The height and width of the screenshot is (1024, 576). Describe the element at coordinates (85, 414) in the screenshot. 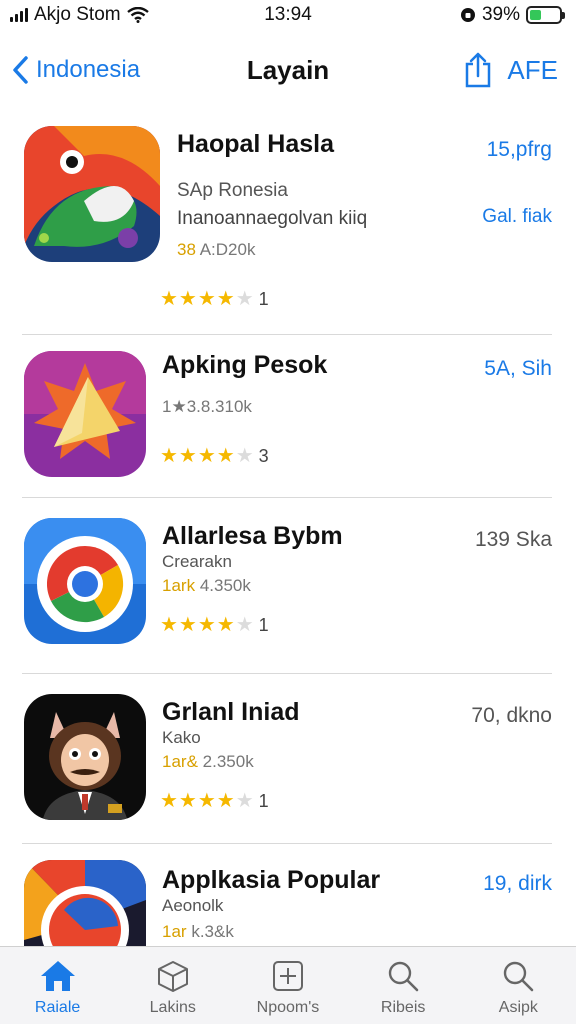

I see `paper-plane-app-icon` at that location.